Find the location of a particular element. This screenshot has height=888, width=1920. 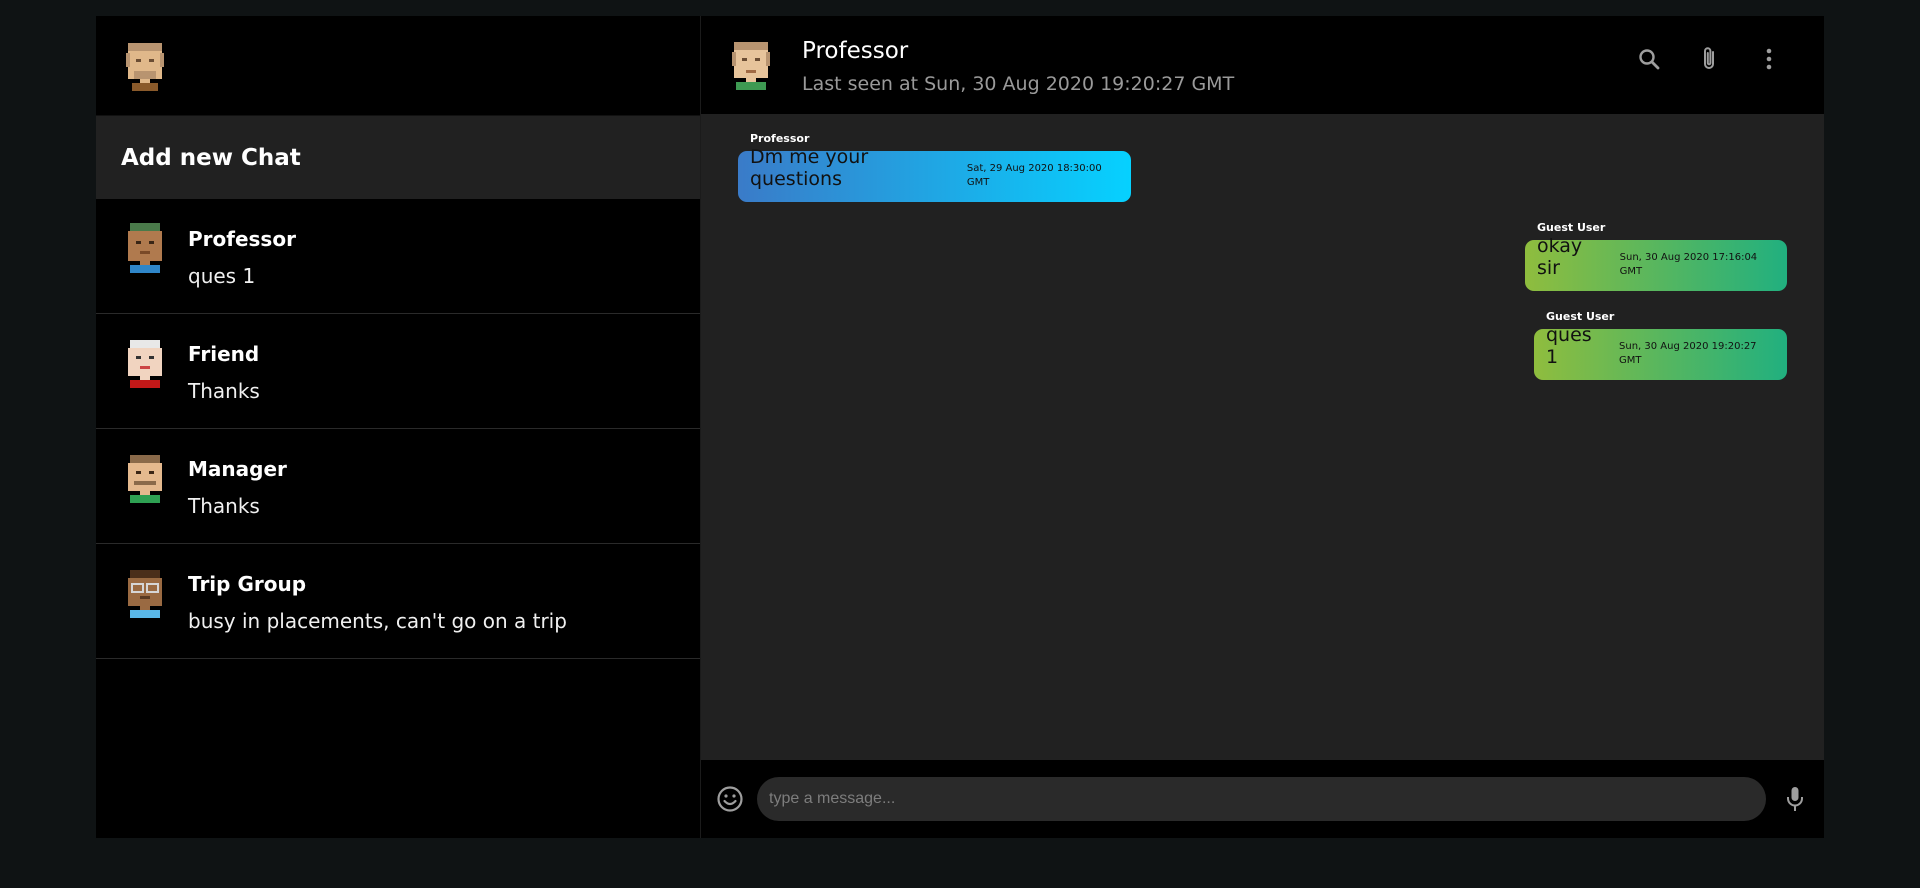

chat-name: Friend is located at coordinates (224, 354).